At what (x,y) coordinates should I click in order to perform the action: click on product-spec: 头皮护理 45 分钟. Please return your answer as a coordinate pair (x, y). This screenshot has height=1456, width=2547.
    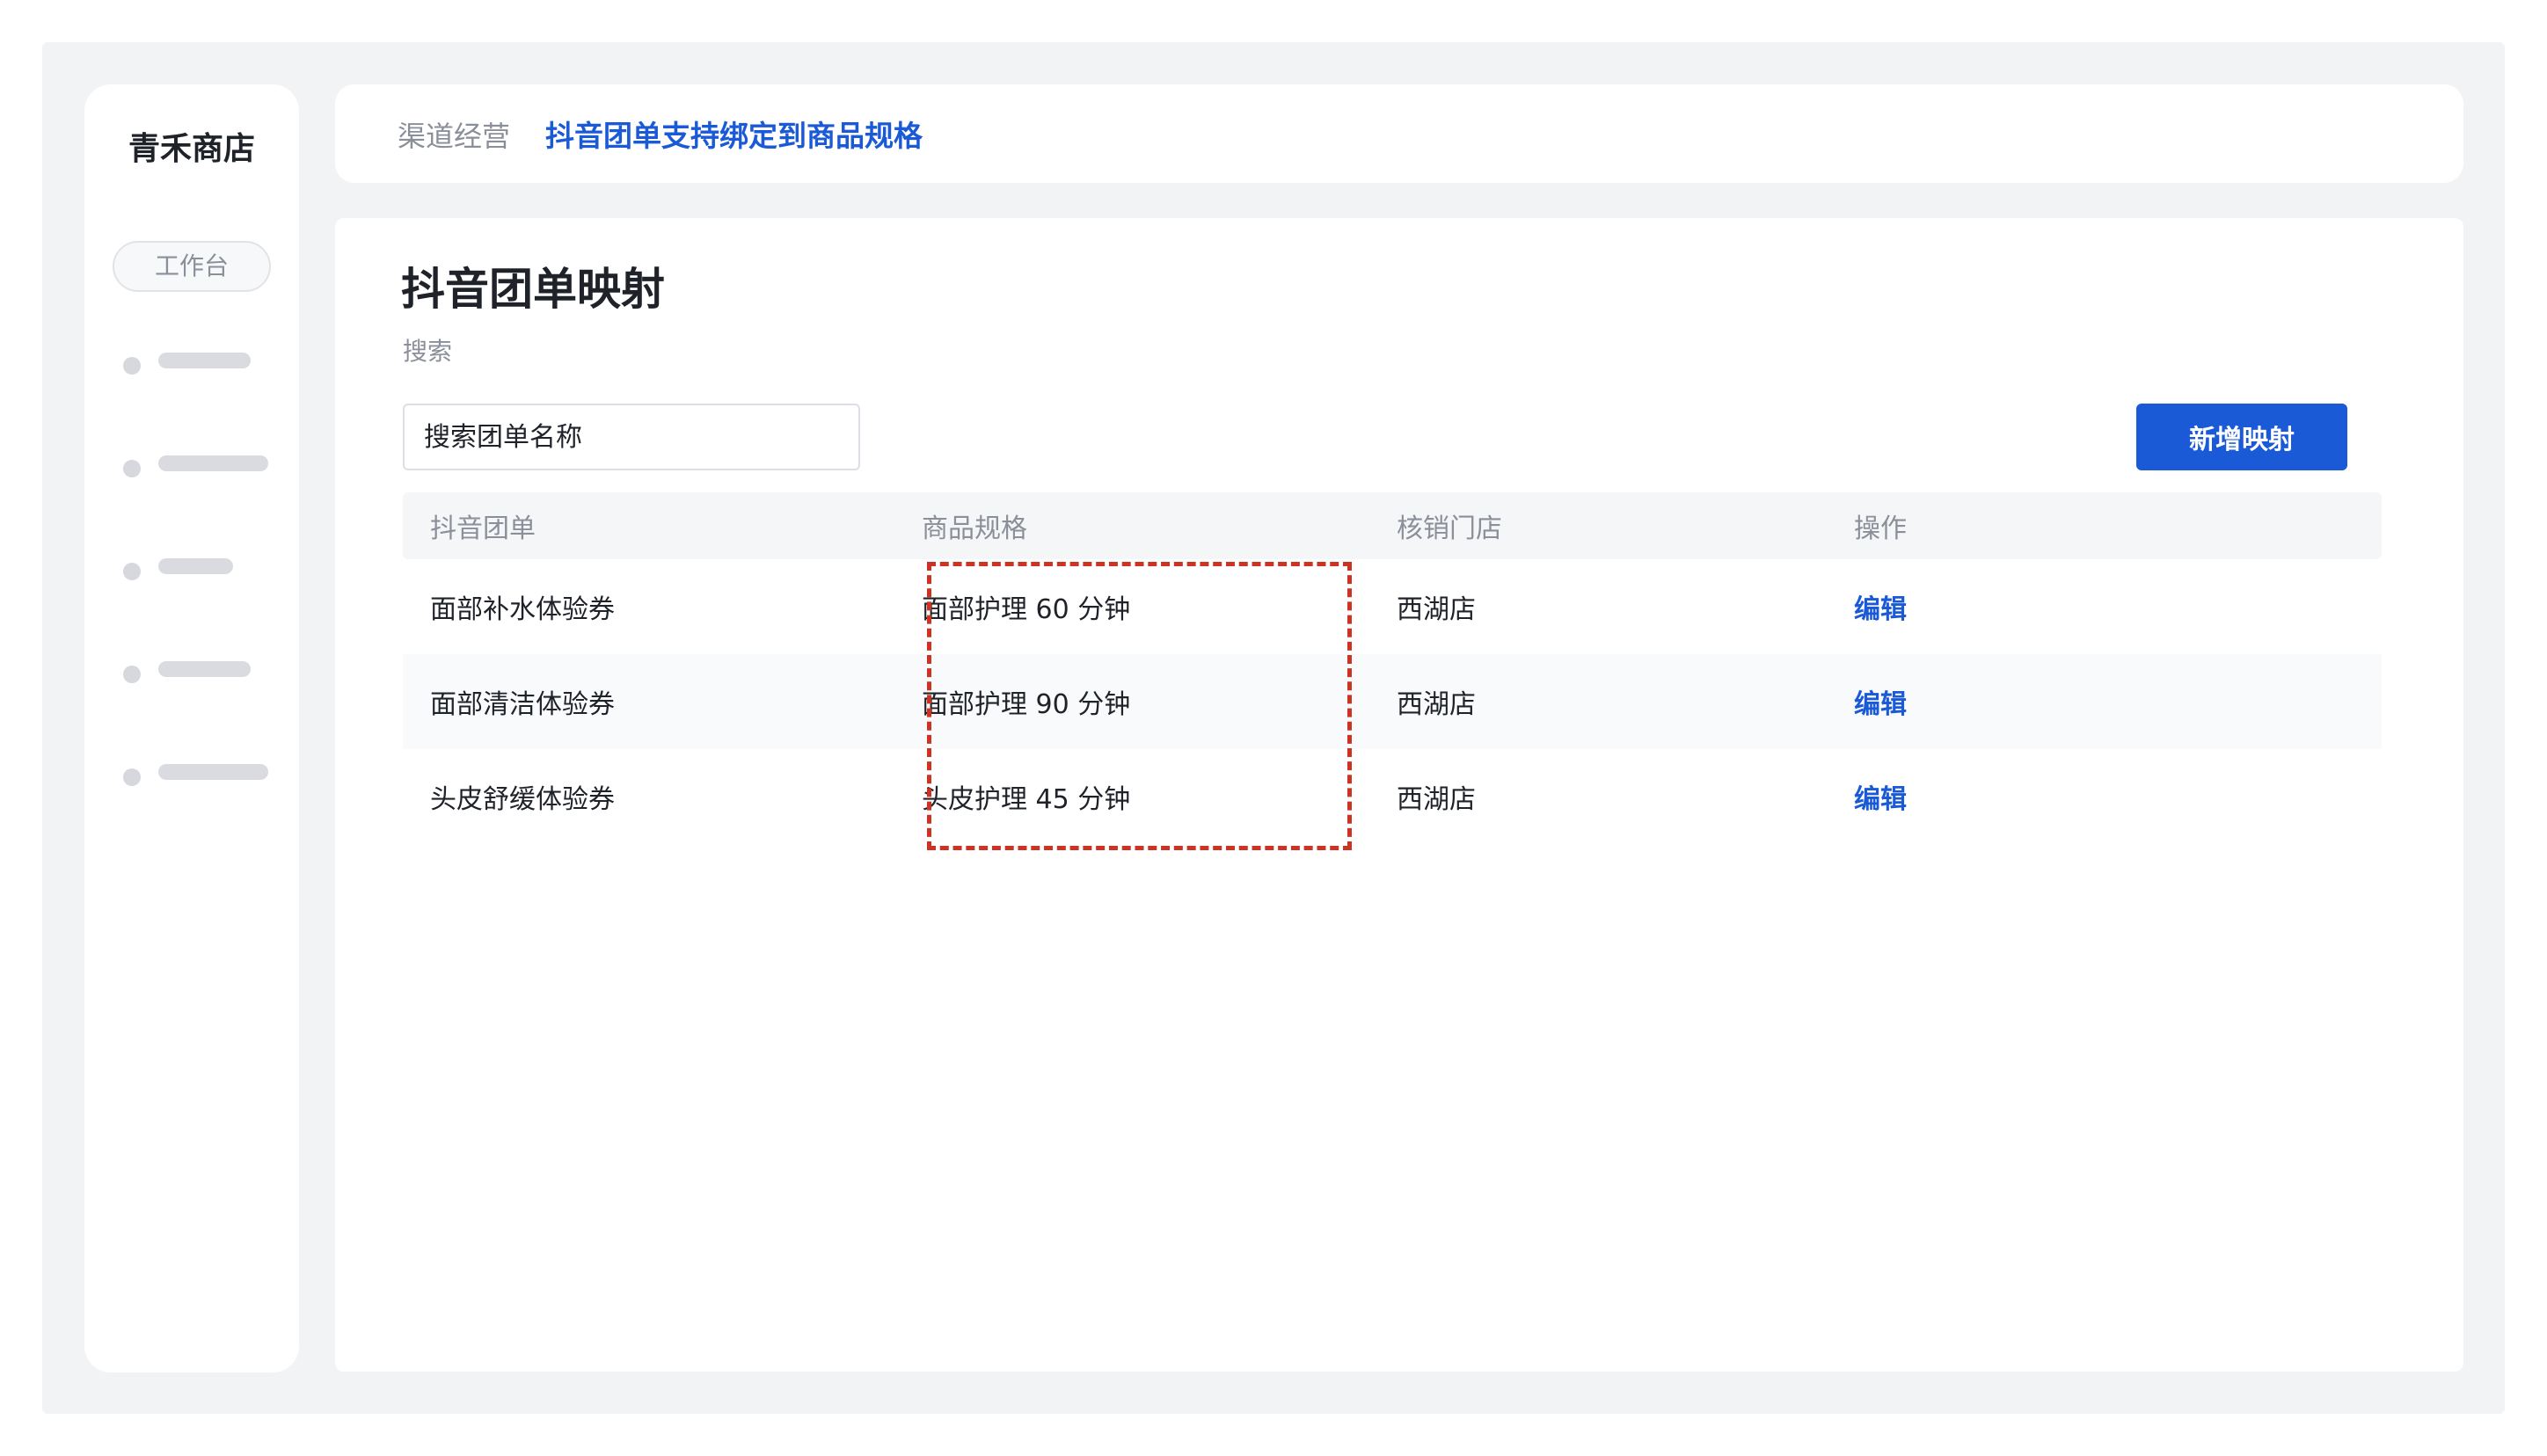
    Looking at the image, I should click on (1026, 799).